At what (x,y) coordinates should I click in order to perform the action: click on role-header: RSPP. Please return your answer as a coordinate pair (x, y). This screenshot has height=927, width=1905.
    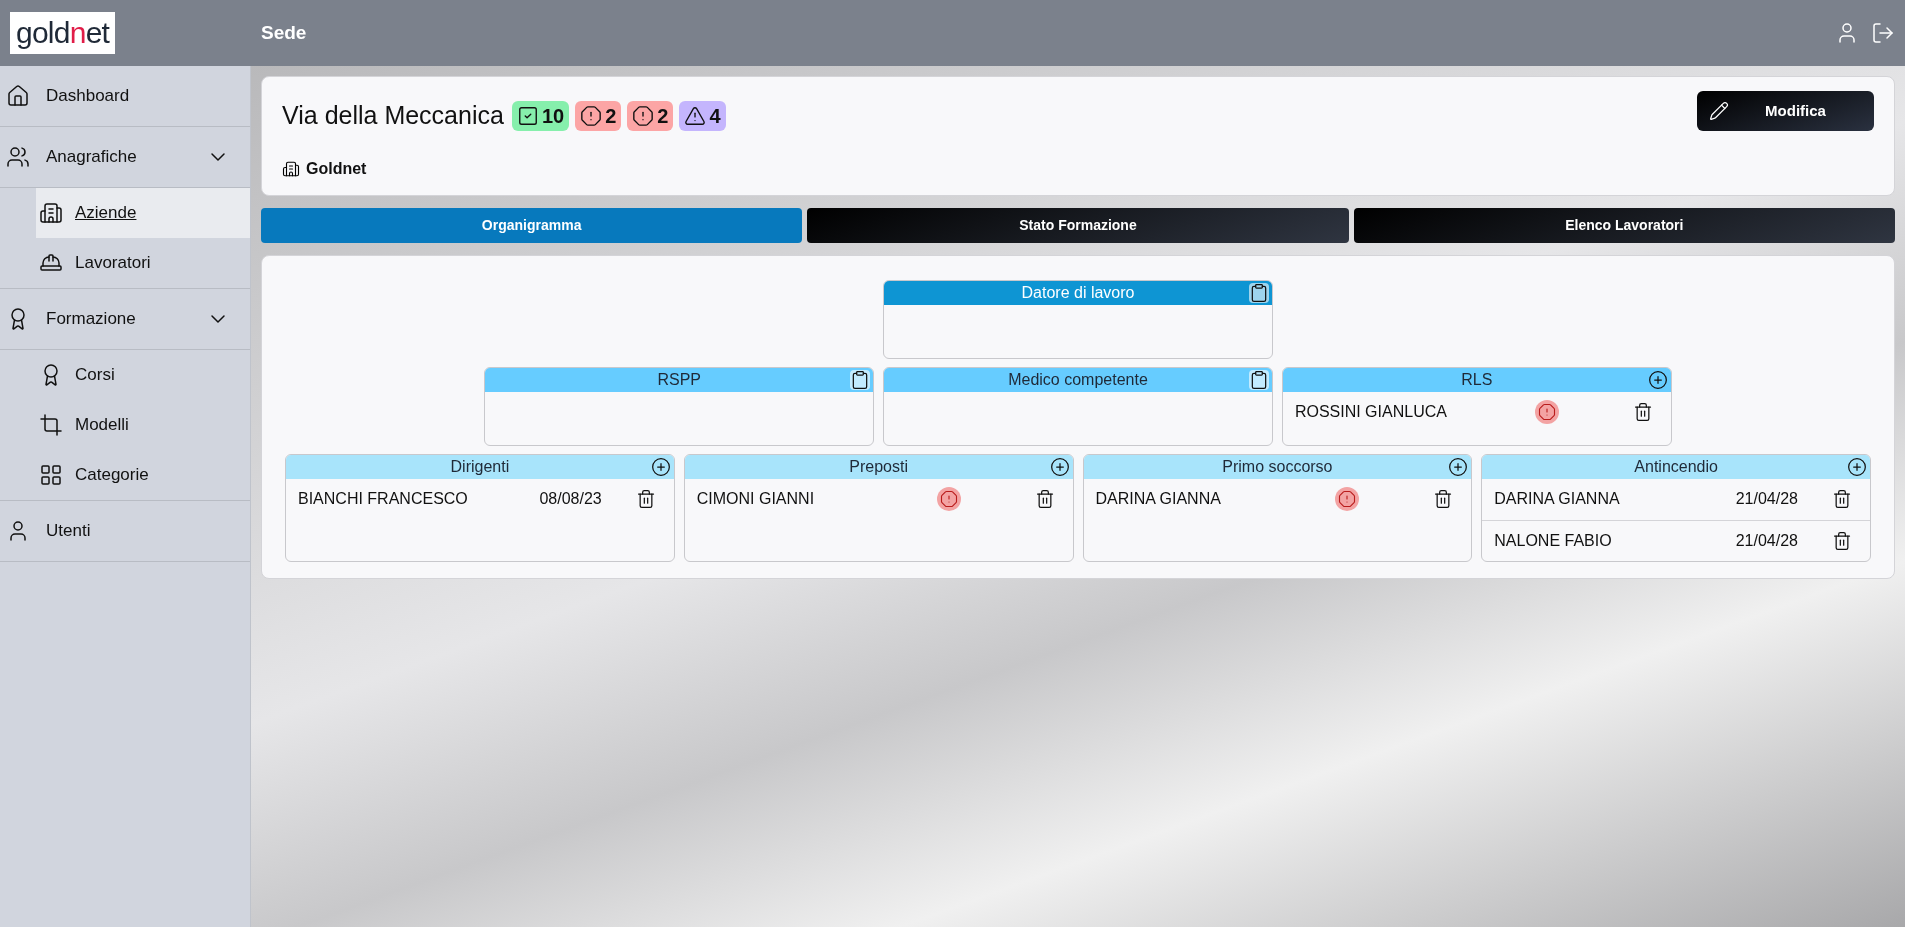
    Looking at the image, I should click on (679, 379).